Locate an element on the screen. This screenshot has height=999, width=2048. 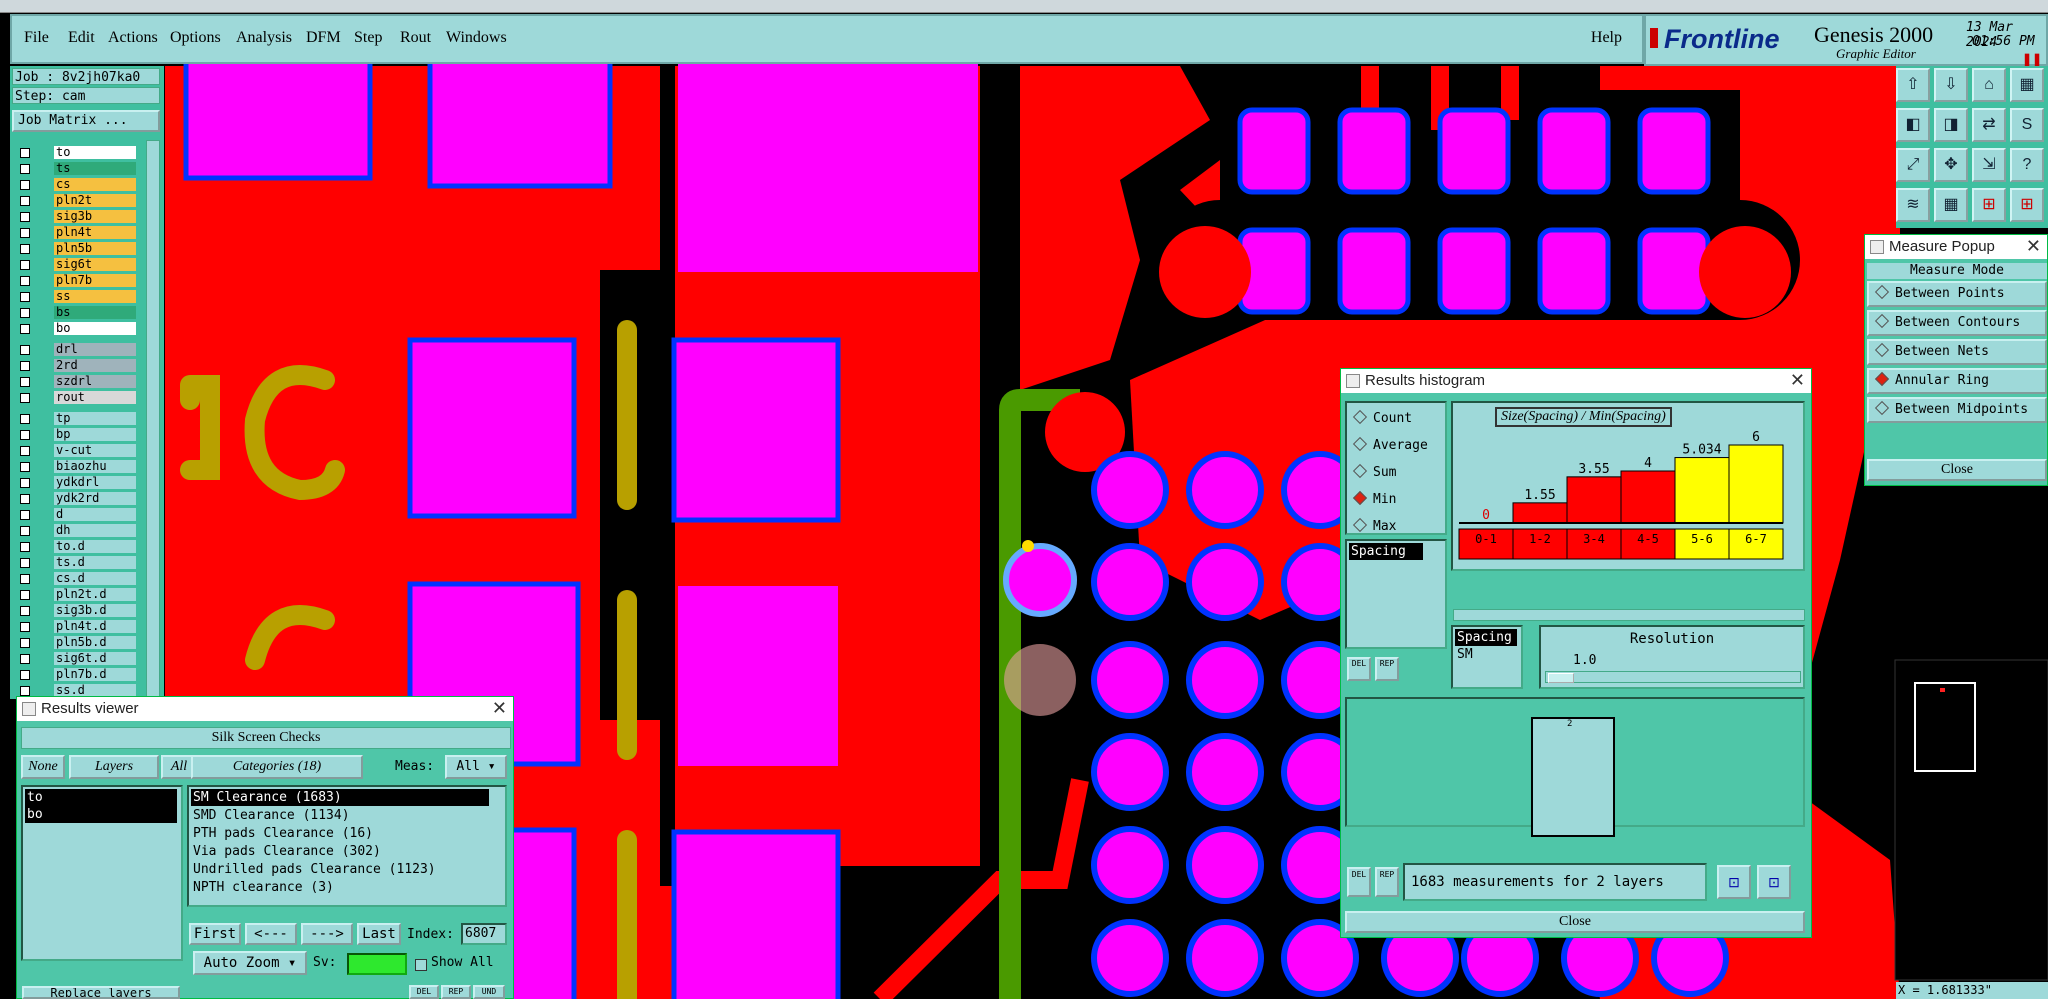
last-button: Last is located at coordinates (379, 934).